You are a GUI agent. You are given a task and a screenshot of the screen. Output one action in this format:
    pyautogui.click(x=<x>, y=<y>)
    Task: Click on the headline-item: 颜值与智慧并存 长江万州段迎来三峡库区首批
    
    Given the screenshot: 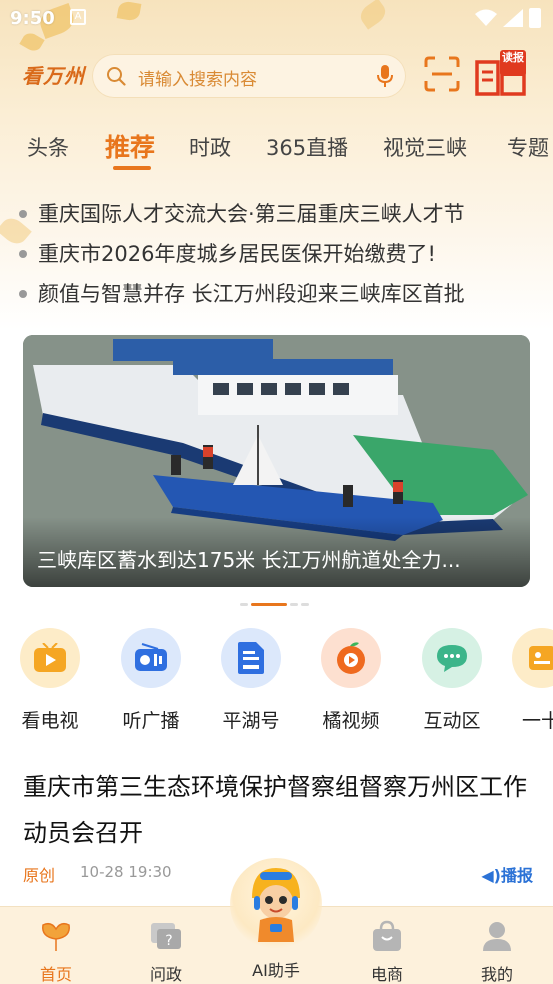 What is the action you would take?
    pyautogui.click(x=284, y=296)
    